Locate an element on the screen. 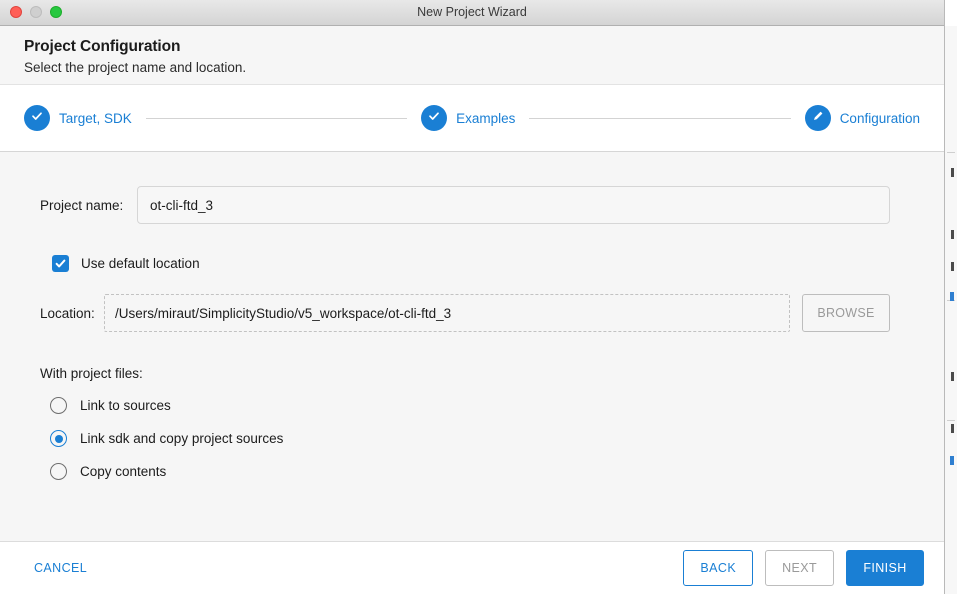 The image size is (957, 594). pencil-icon is located at coordinates (818, 118).